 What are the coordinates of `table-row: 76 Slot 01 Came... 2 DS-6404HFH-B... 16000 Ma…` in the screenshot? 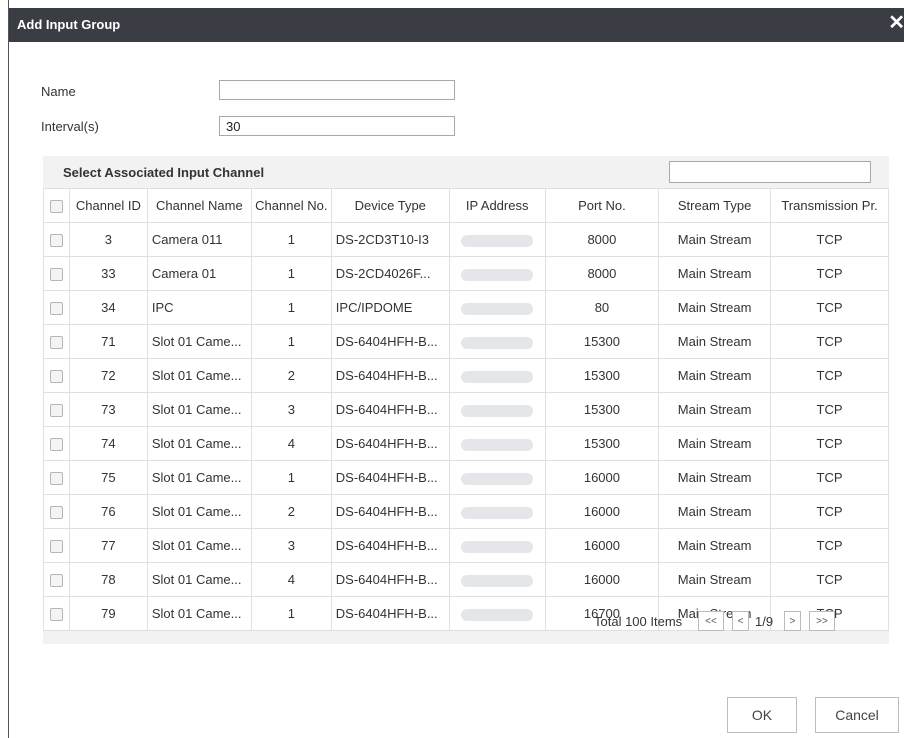 It's located at (466, 511).